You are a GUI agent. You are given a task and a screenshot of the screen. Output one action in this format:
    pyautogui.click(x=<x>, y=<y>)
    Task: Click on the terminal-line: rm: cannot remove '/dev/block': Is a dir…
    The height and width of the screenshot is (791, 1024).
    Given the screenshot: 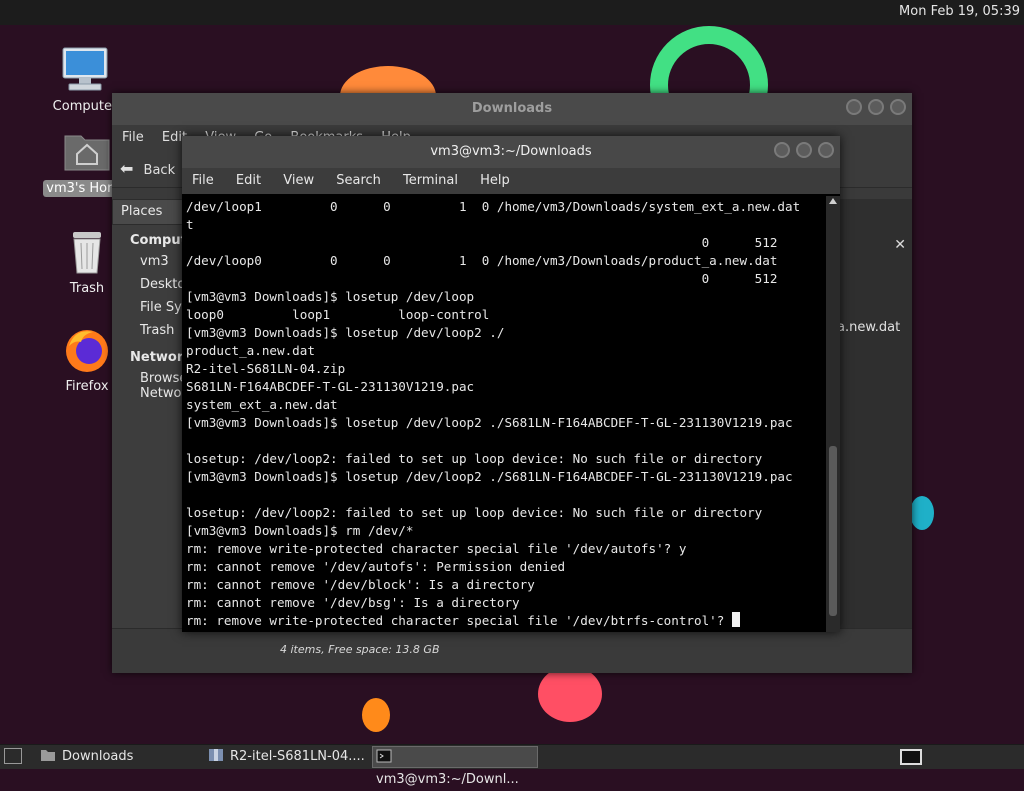 What is the action you would take?
    pyautogui.click(x=360, y=584)
    